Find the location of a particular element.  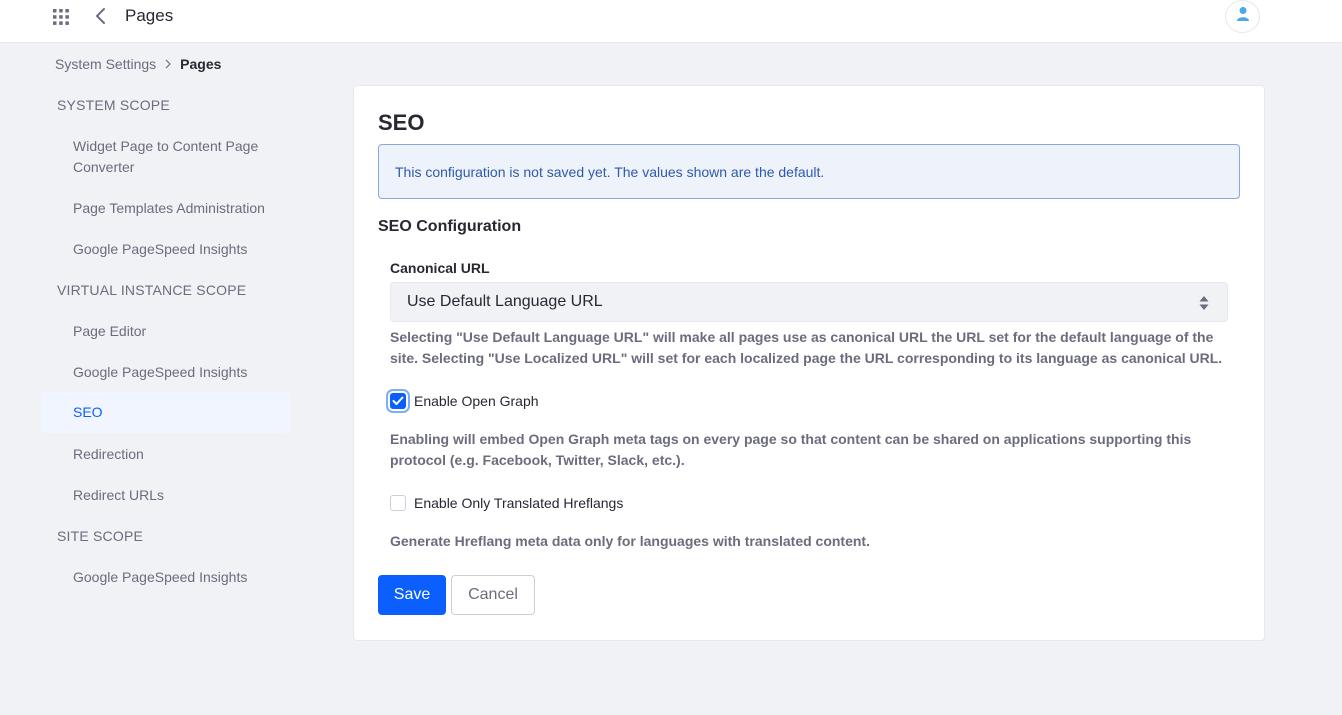

user-icon is located at coordinates (1243, 16).